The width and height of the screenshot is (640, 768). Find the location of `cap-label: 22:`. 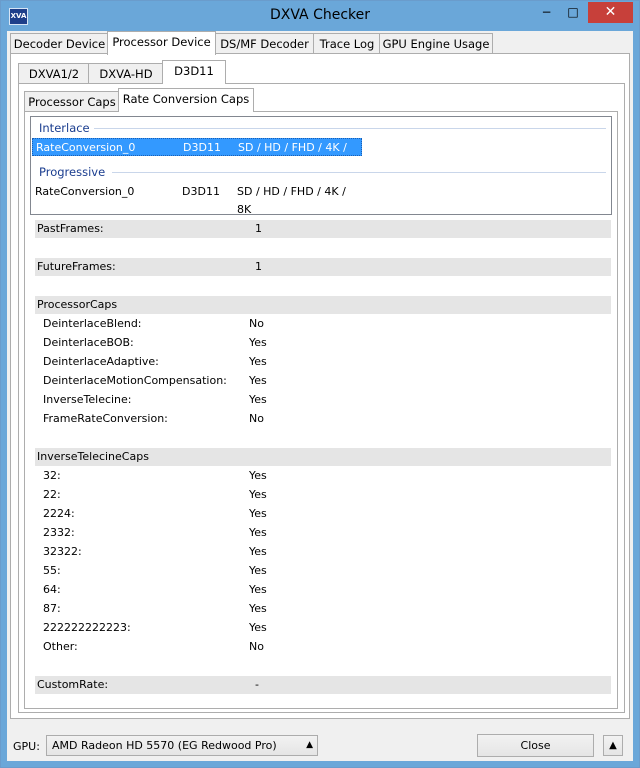

cap-label: 22: is located at coordinates (52, 494).